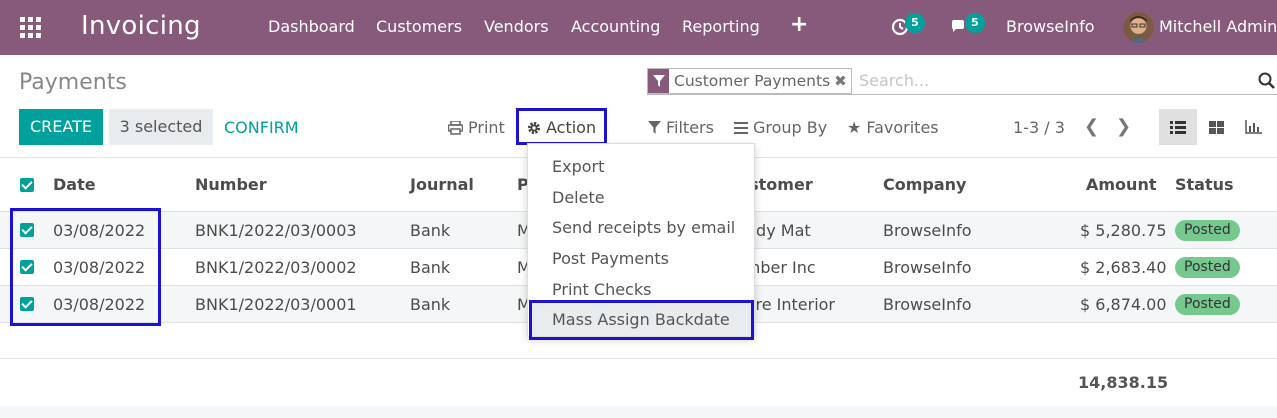 This screenshot has height=418, width=1277. Describe the element at coordinates (1123, 126) in the screenshot. I see `chevron-right-icon: ❯` at that location.